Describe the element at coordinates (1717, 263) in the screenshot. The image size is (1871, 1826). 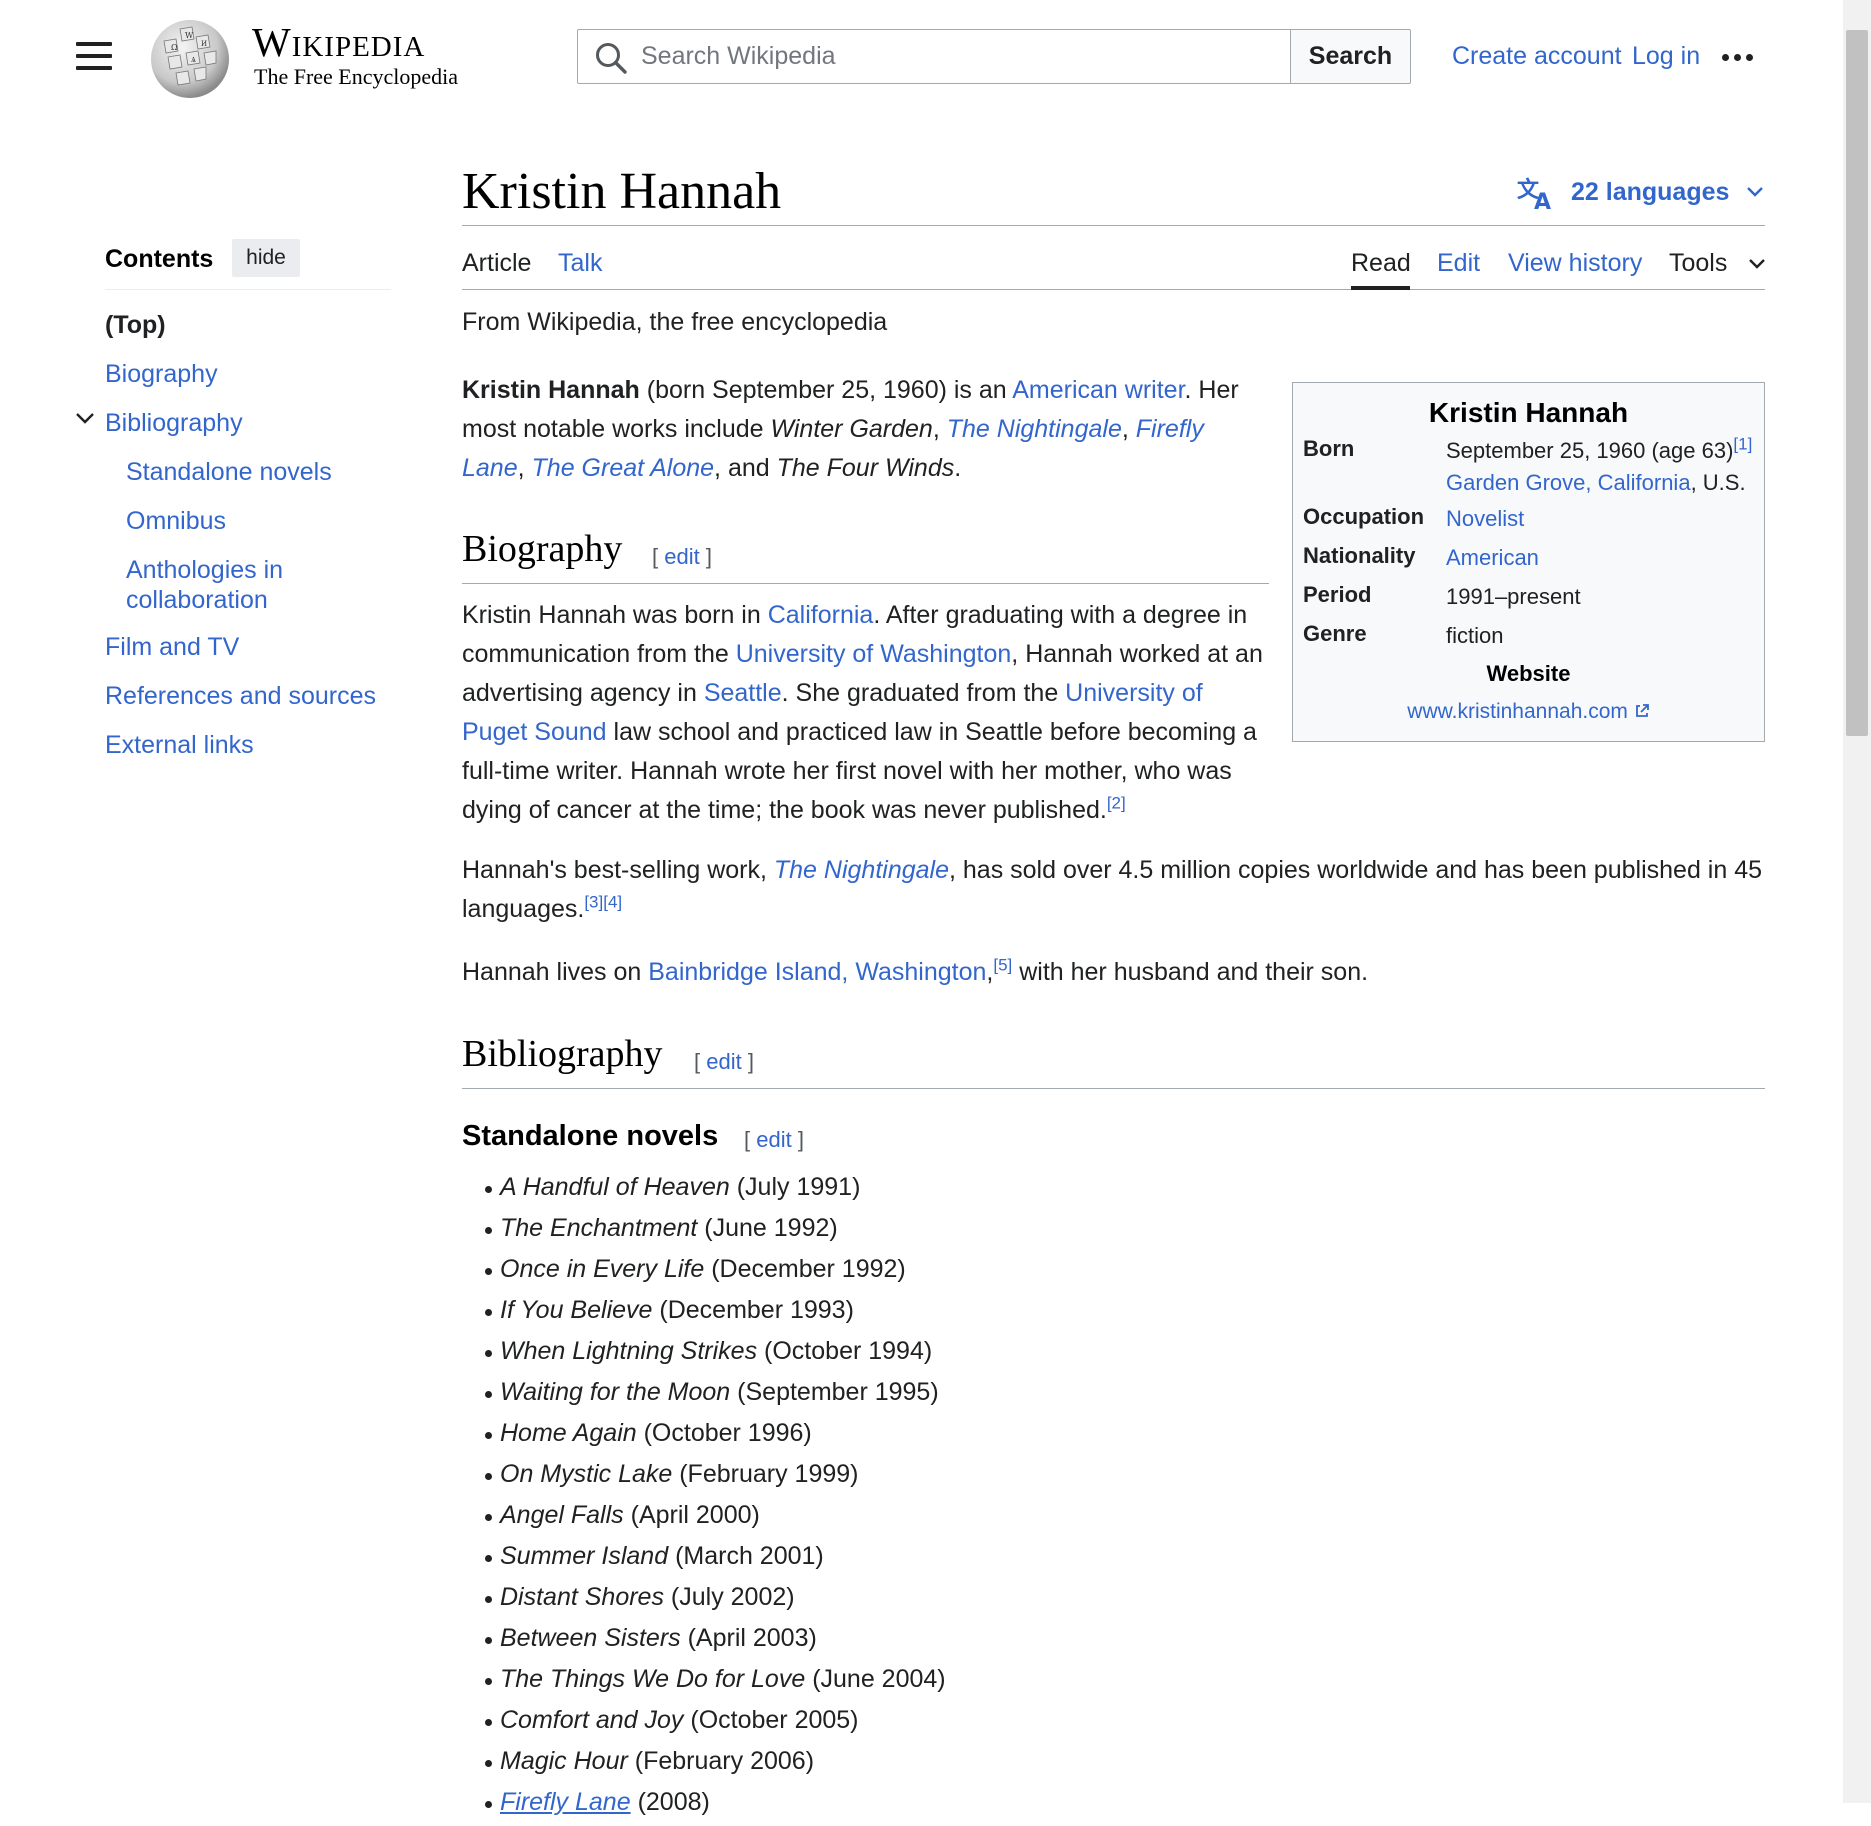
I see `tools-menu: Tools` at that location.